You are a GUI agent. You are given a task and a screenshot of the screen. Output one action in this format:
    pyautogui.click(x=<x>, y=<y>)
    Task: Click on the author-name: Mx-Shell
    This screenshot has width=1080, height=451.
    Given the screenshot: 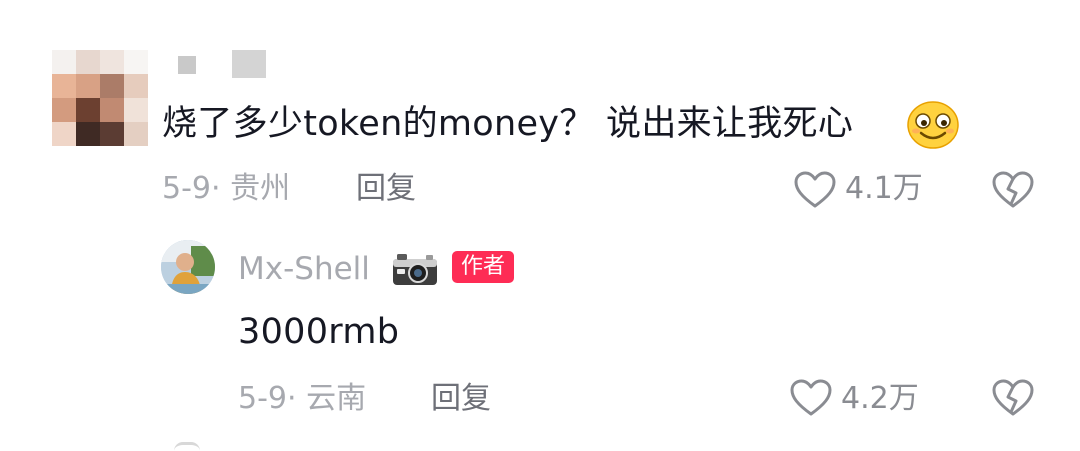 What is the action you would take?
    pyautogui.click(x=304, y=269)
    